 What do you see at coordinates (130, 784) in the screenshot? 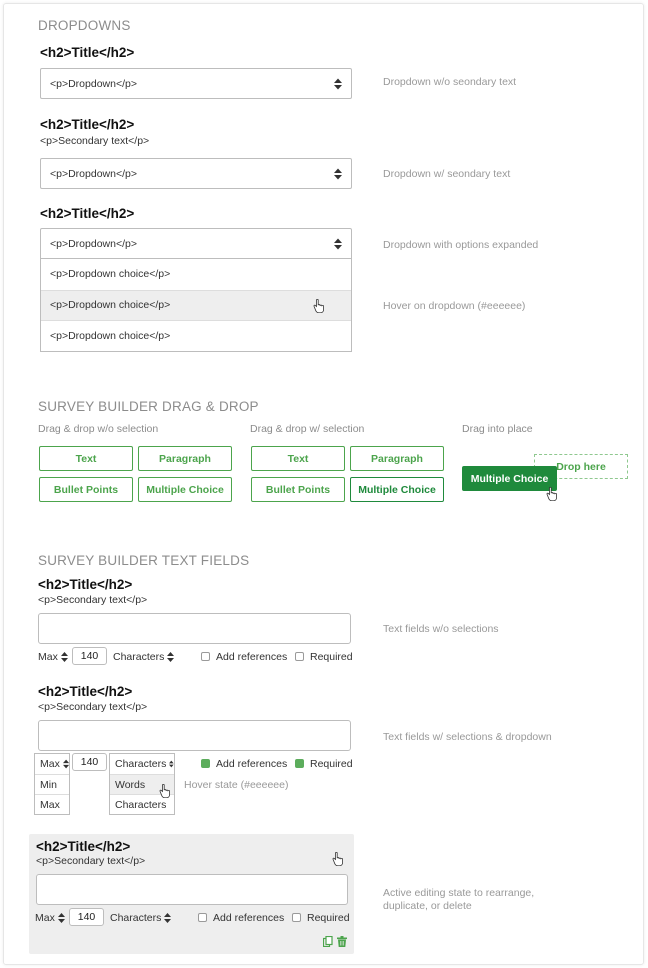
I see `option-label: Words` at bounding box center [130, 784].